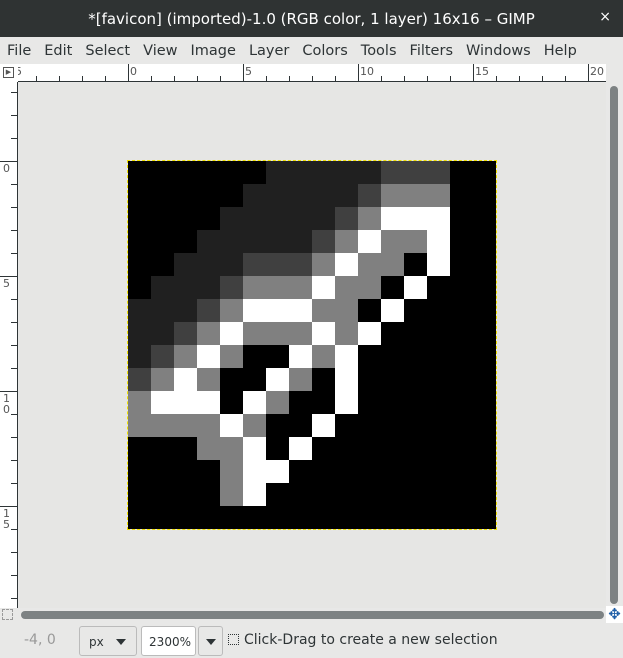  Describe the element at coordinates (9, 345) in the screenshot. I see `vertical-ruler: 0 5 10 15` at that location.